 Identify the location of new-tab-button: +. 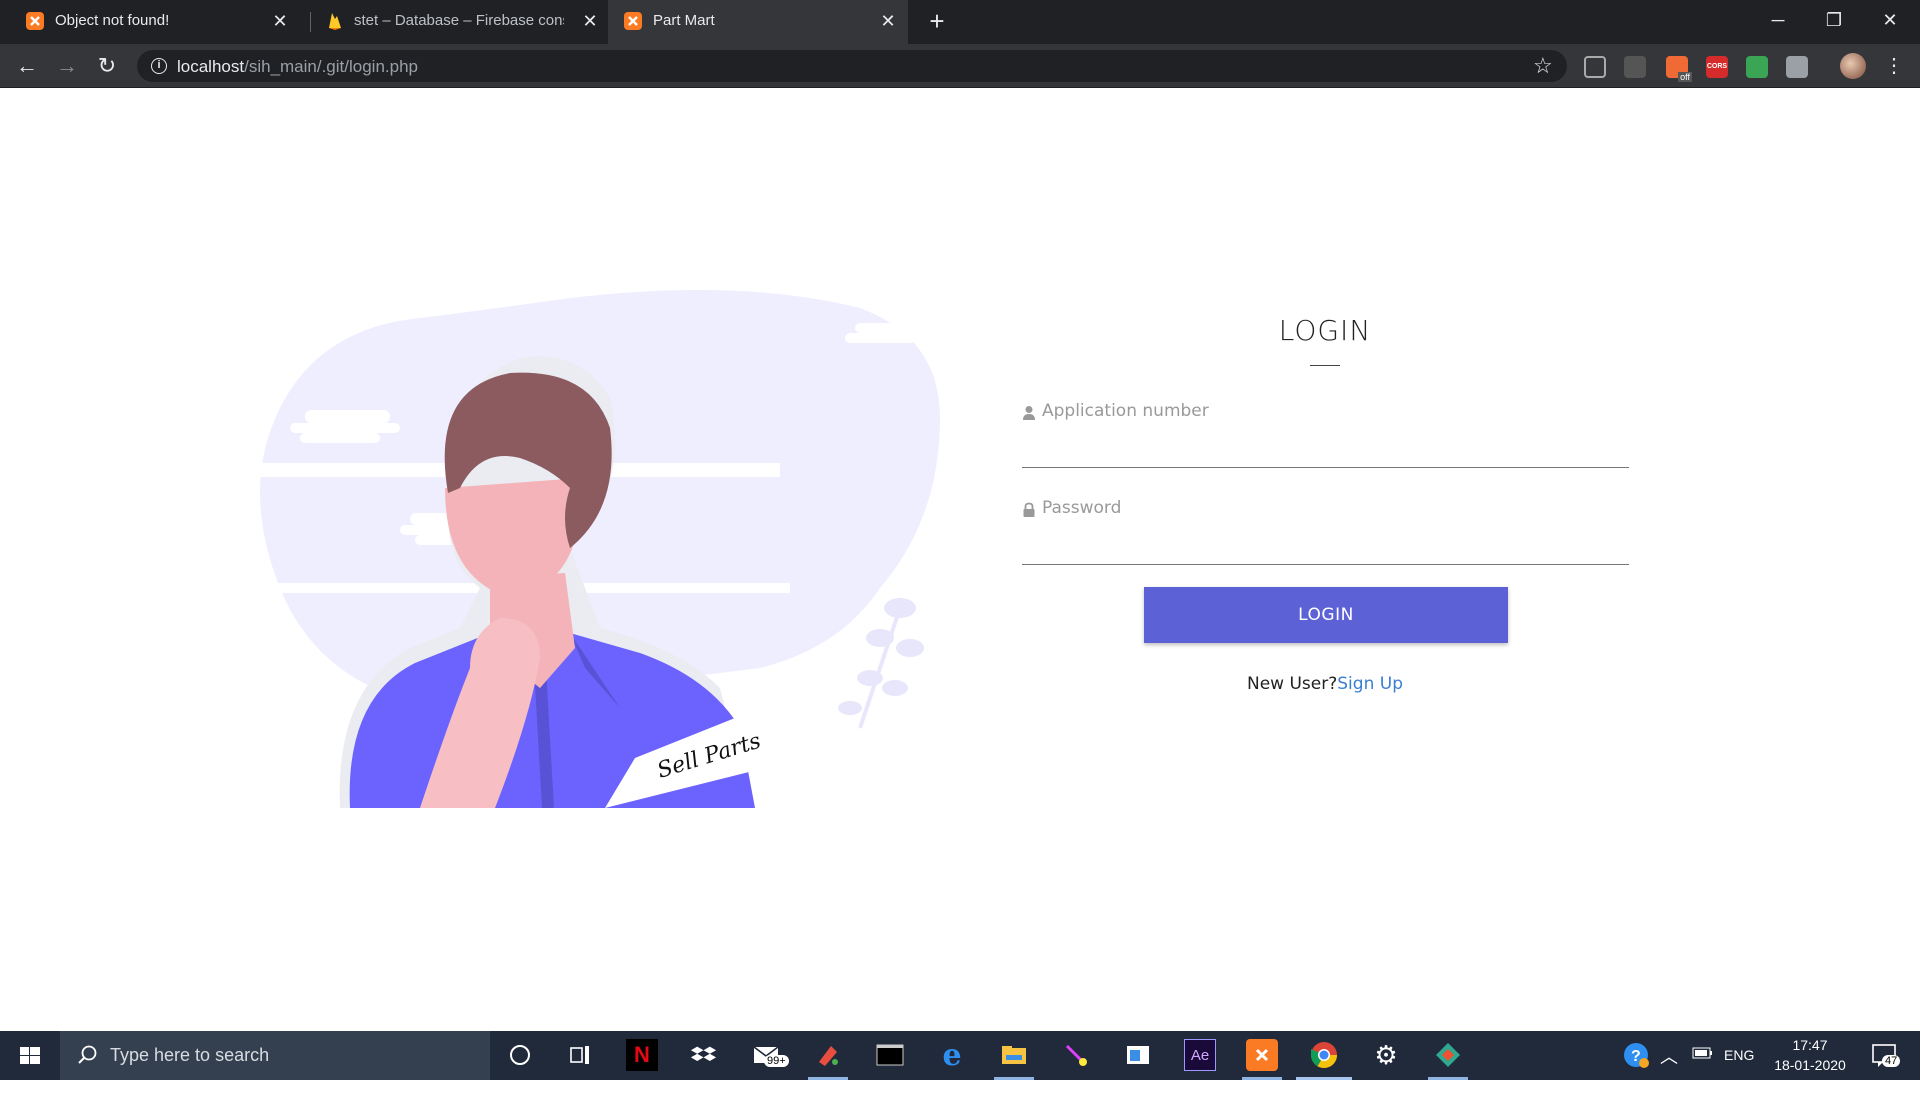
(937, 21).